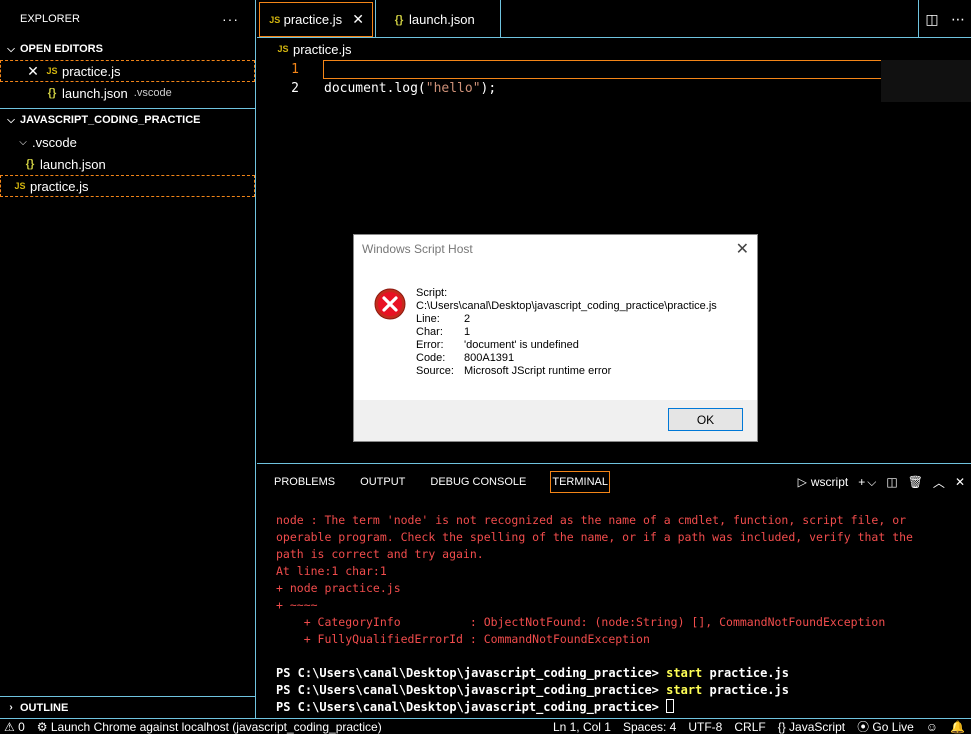 The image size is (971, 734). What do you see at coordinates (861, 482) in the screenshot?
I see `add-terminal-icon: +` at bounding box center [861, 482].